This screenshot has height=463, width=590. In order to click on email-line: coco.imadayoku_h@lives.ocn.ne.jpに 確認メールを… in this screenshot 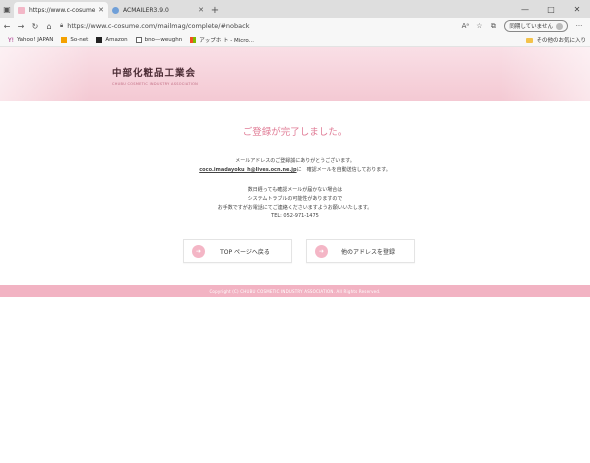, I will do `click(295, 169)`.